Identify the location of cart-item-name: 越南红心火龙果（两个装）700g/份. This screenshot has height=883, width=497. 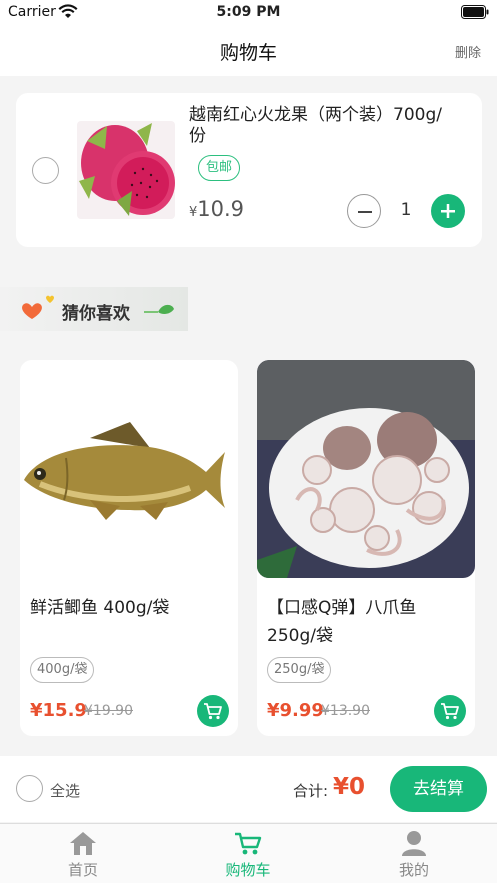
(315, 125).